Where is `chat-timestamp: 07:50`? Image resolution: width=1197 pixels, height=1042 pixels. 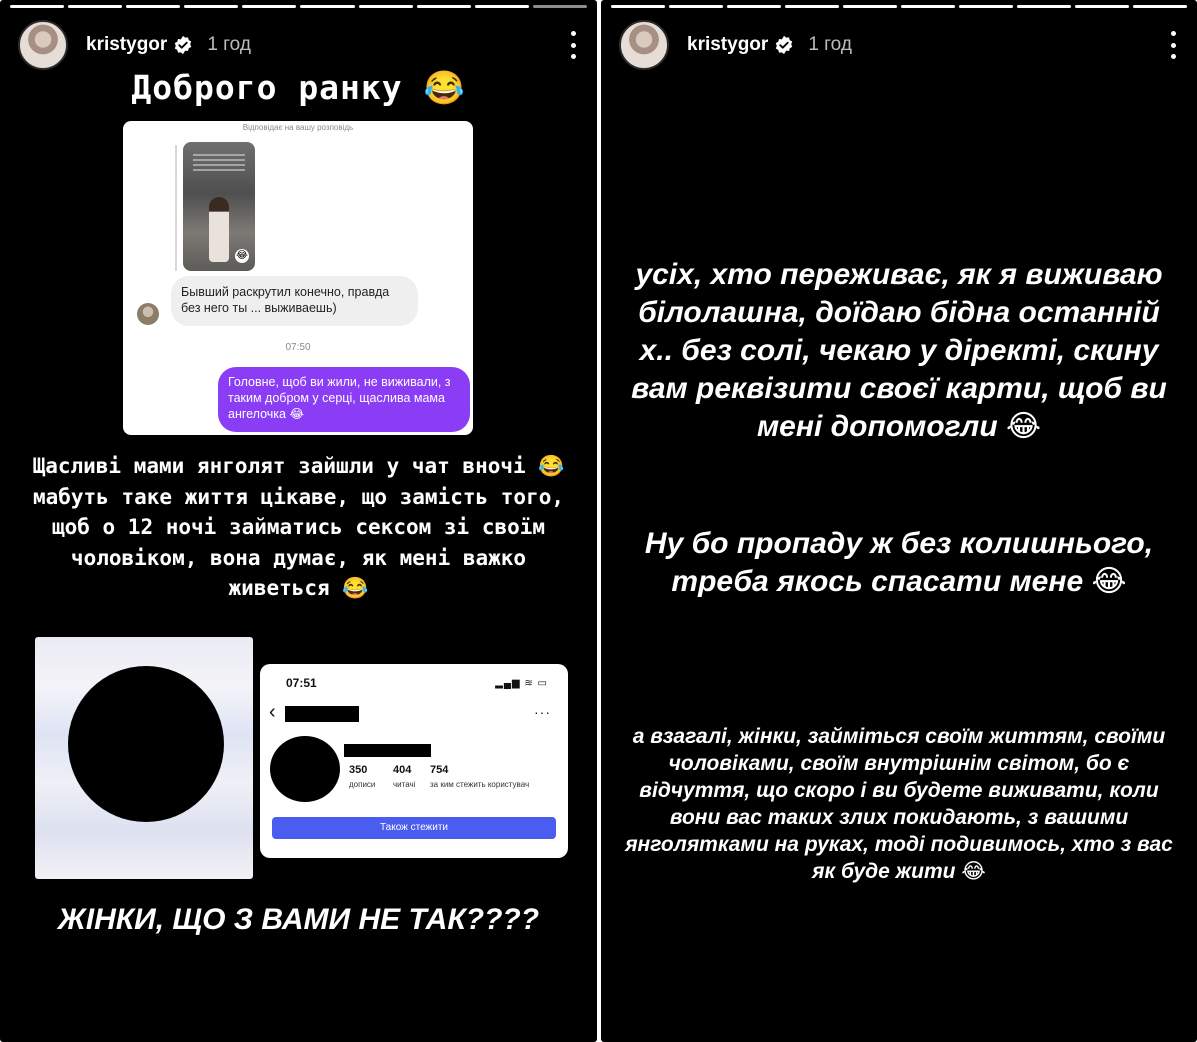 chat-timestamp: 07:50 is located at coordinates (298, 347).